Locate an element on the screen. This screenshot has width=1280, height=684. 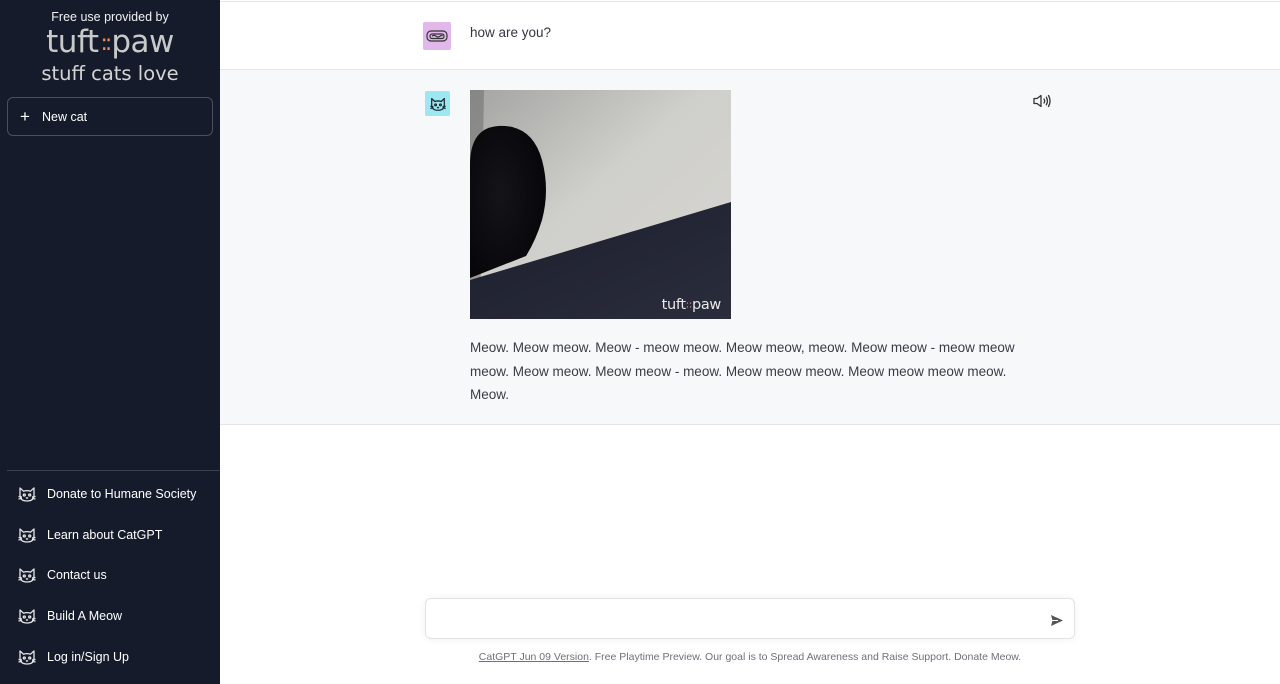
sidebar-item-contact: Contact us is located at coordinates (110, 575).